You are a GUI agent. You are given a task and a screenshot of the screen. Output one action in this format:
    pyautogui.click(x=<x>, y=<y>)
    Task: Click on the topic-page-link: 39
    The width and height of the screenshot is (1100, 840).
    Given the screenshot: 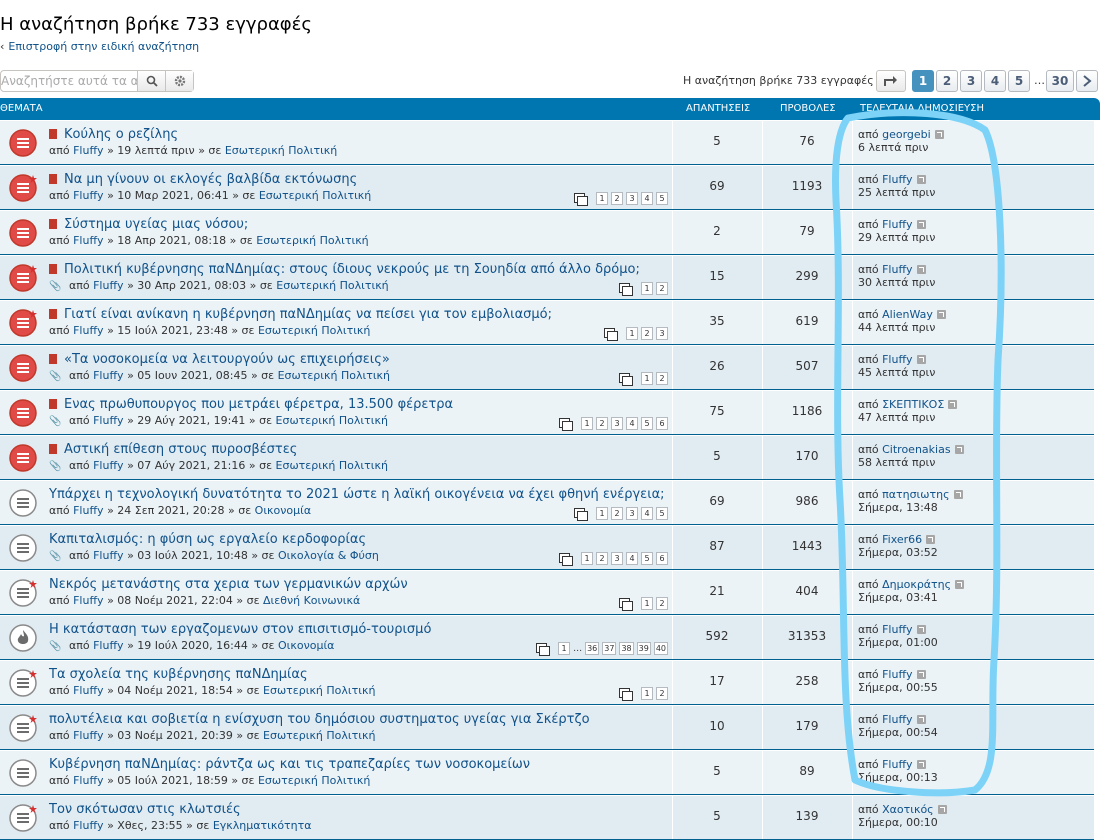 What is the action you would take?
    pyautogui.click(x=643, y=648)
    